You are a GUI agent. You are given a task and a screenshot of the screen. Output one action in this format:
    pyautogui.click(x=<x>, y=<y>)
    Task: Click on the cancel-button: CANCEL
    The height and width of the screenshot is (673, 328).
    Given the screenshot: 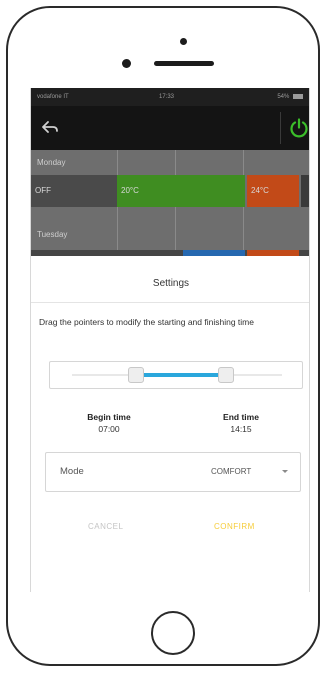 What is the action you would take?
    pyautogui.click(x=105, y=526)
    